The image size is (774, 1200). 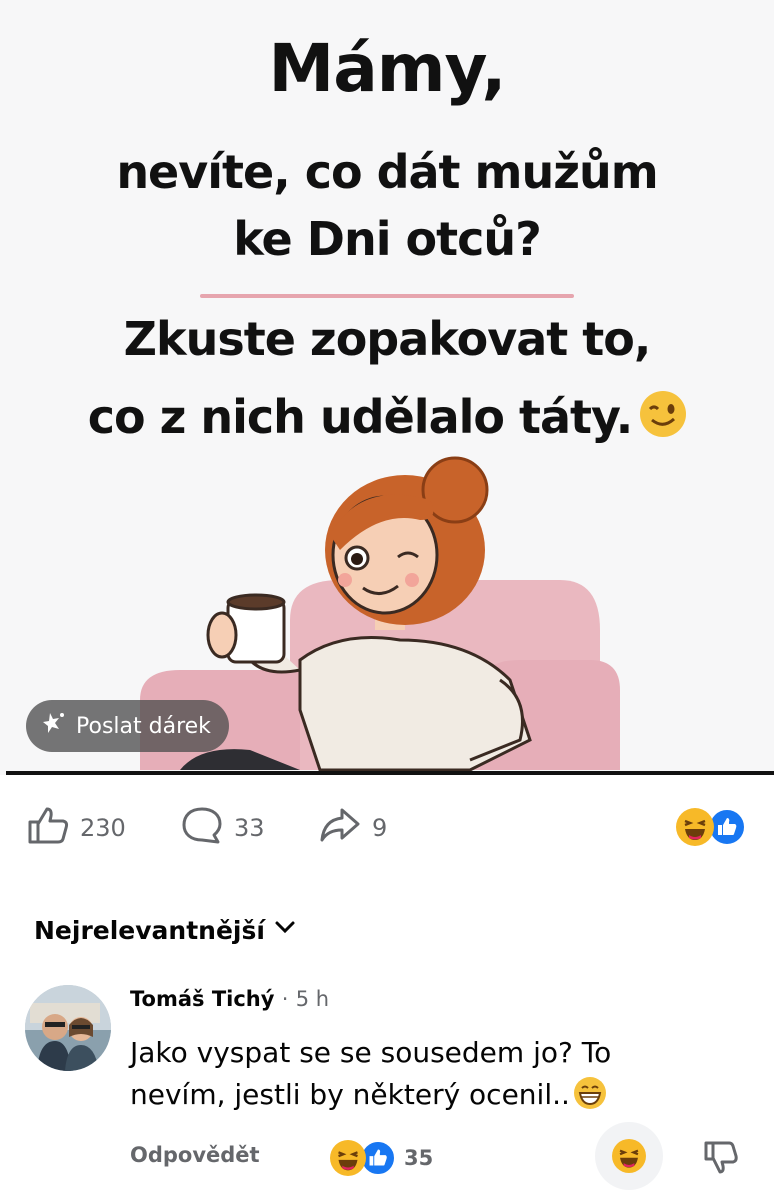 I want to click on comment-timestamp: 5 h, so click(x=312, y=999).